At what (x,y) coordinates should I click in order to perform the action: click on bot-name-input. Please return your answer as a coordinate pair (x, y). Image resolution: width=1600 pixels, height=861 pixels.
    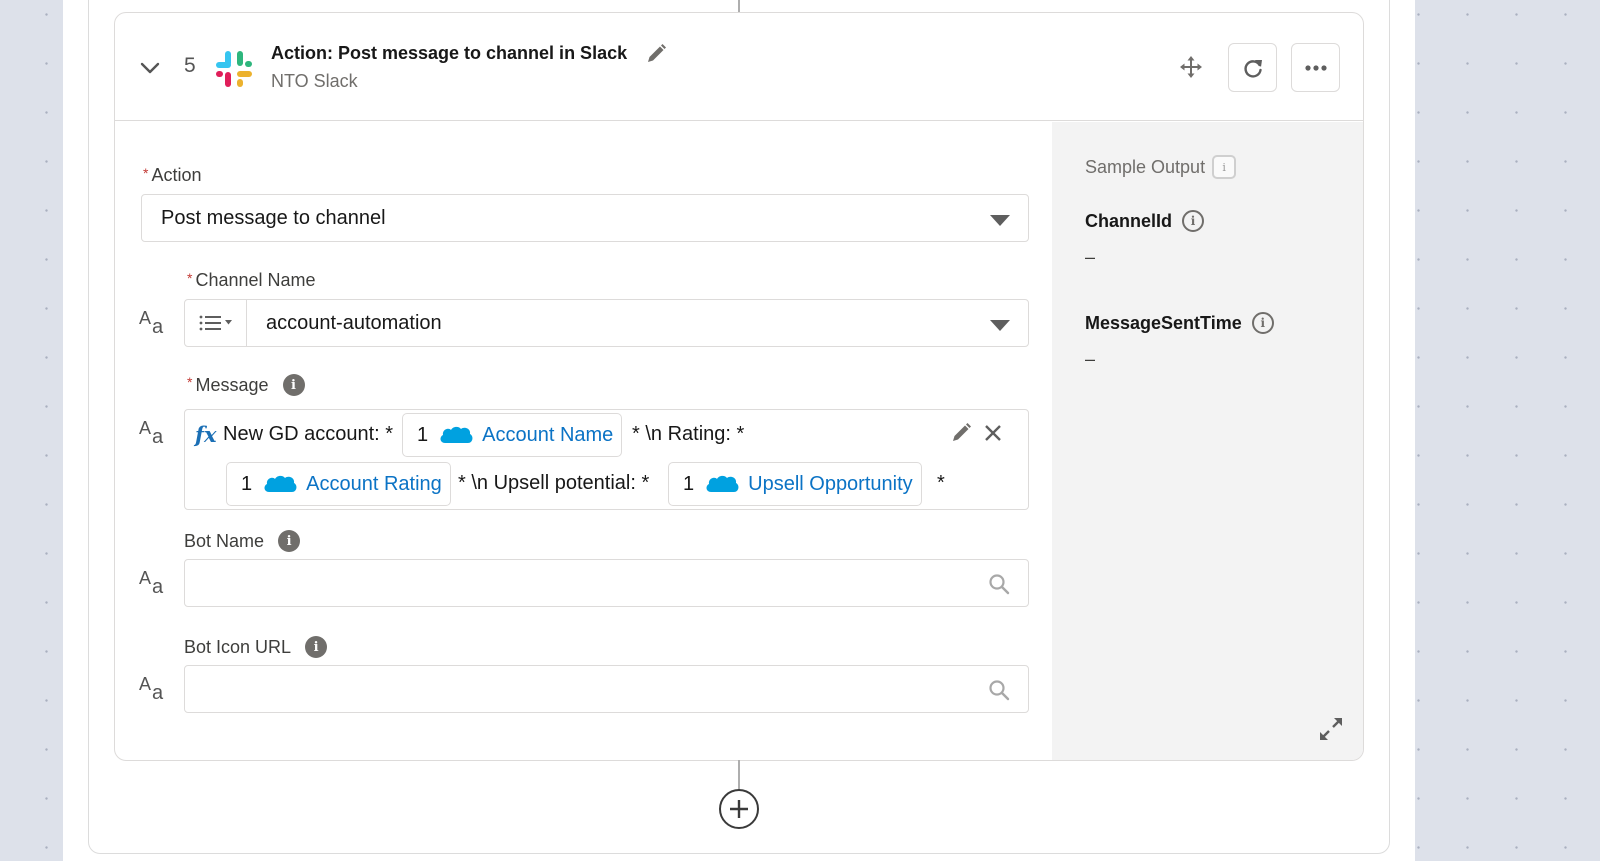
    Looking at the image, I should click on (606, 583).